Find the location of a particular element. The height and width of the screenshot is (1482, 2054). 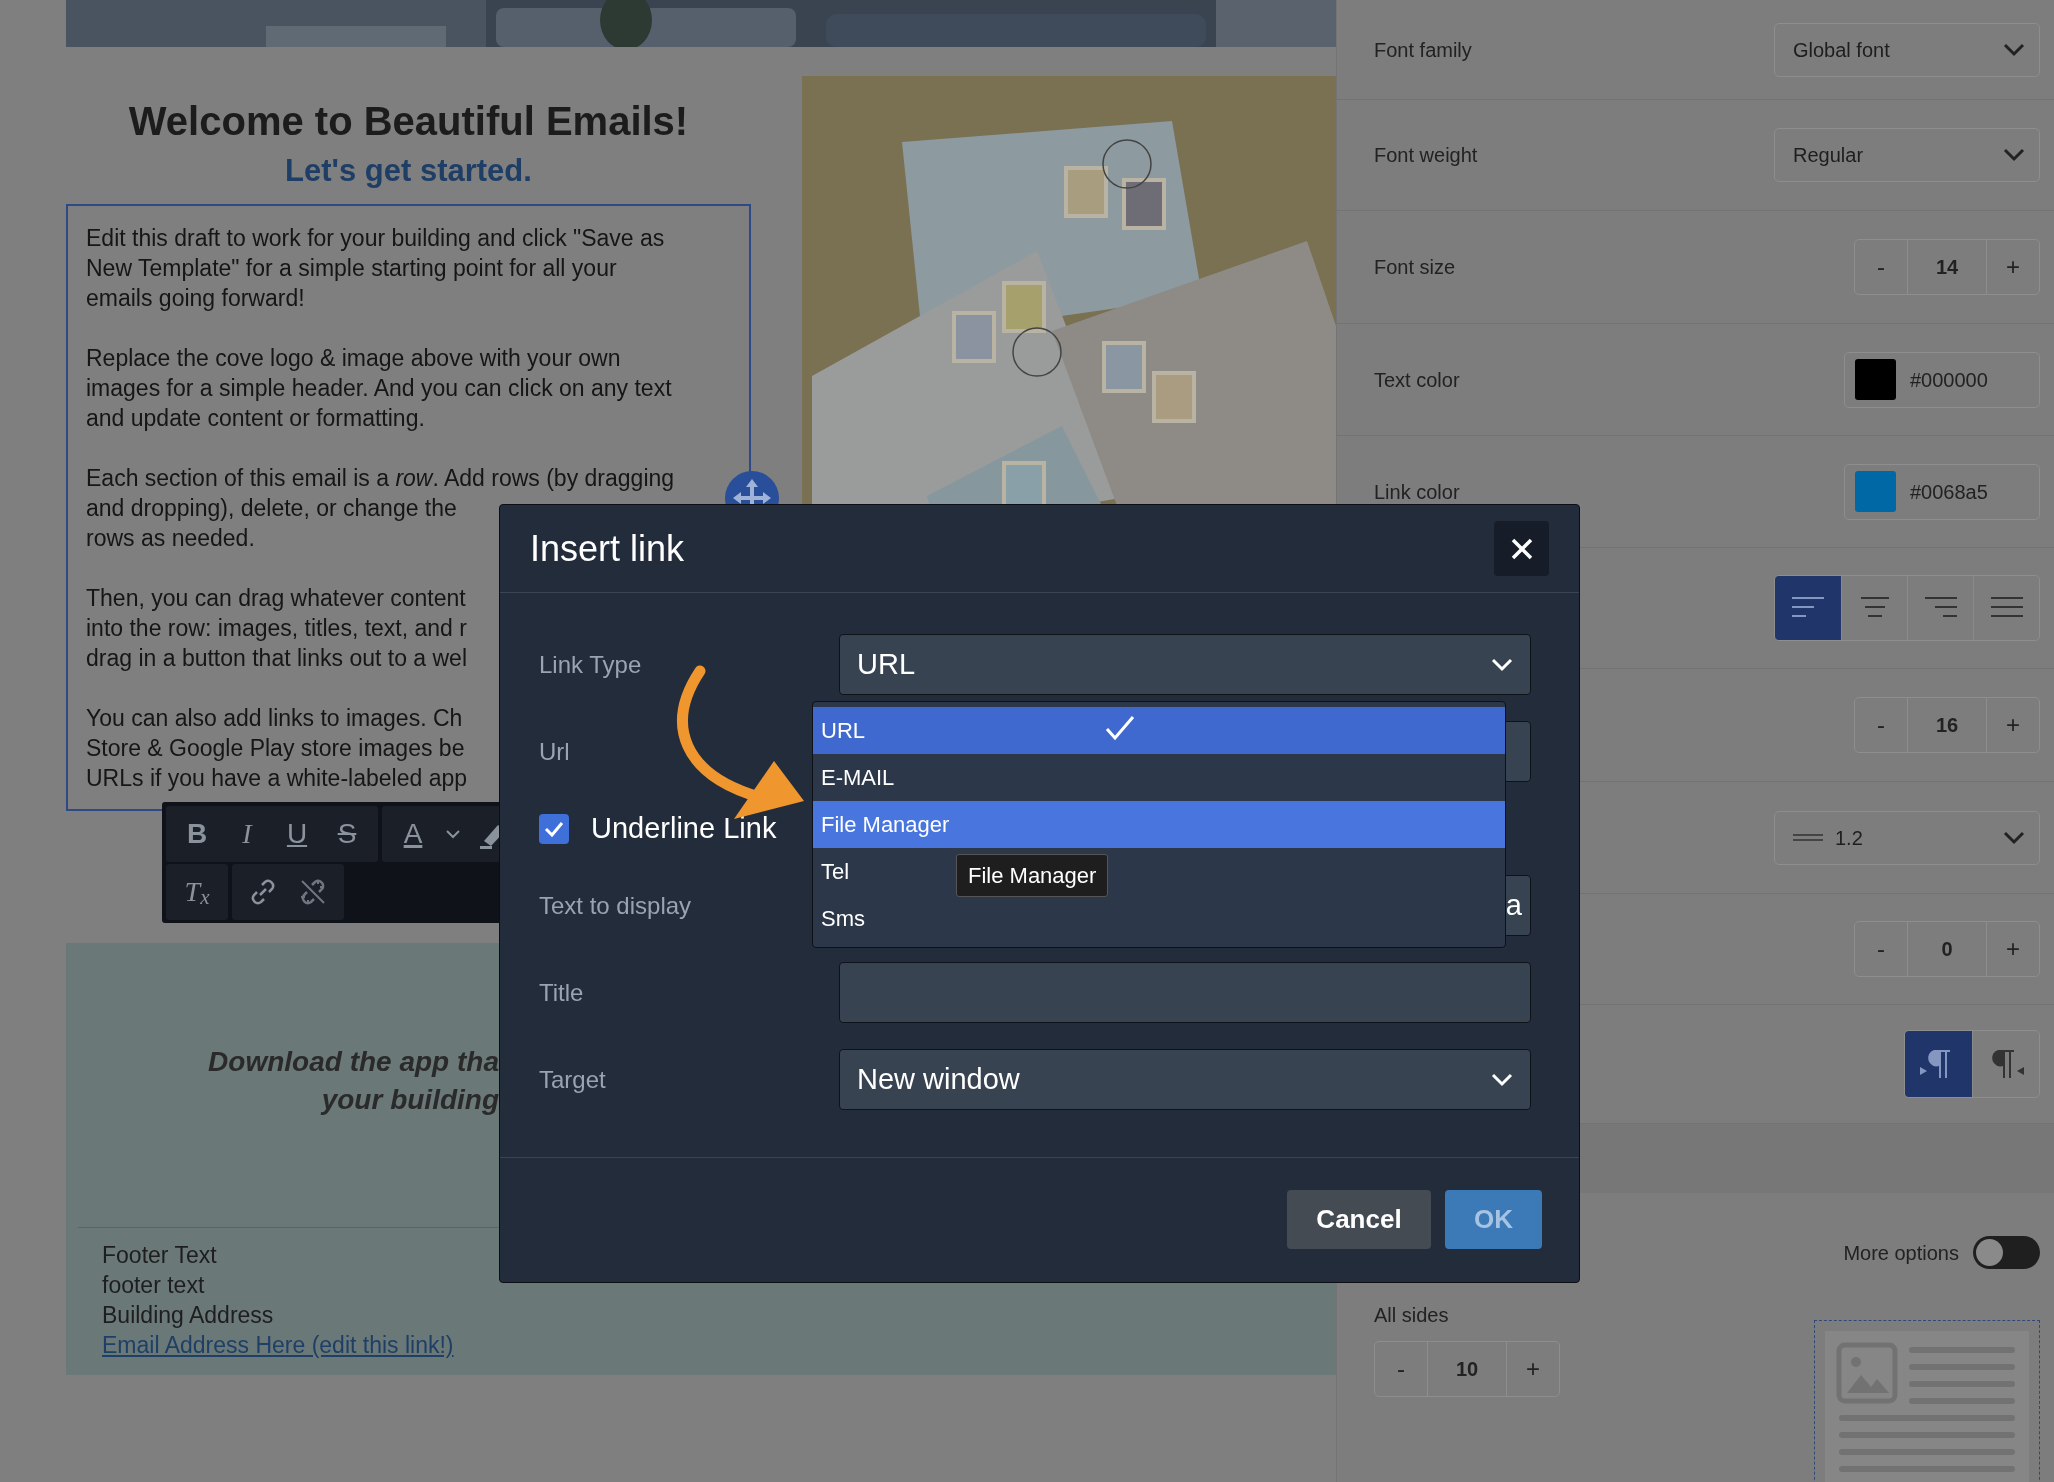

select-value: 1.2 is located at coordinates (1849, 838).